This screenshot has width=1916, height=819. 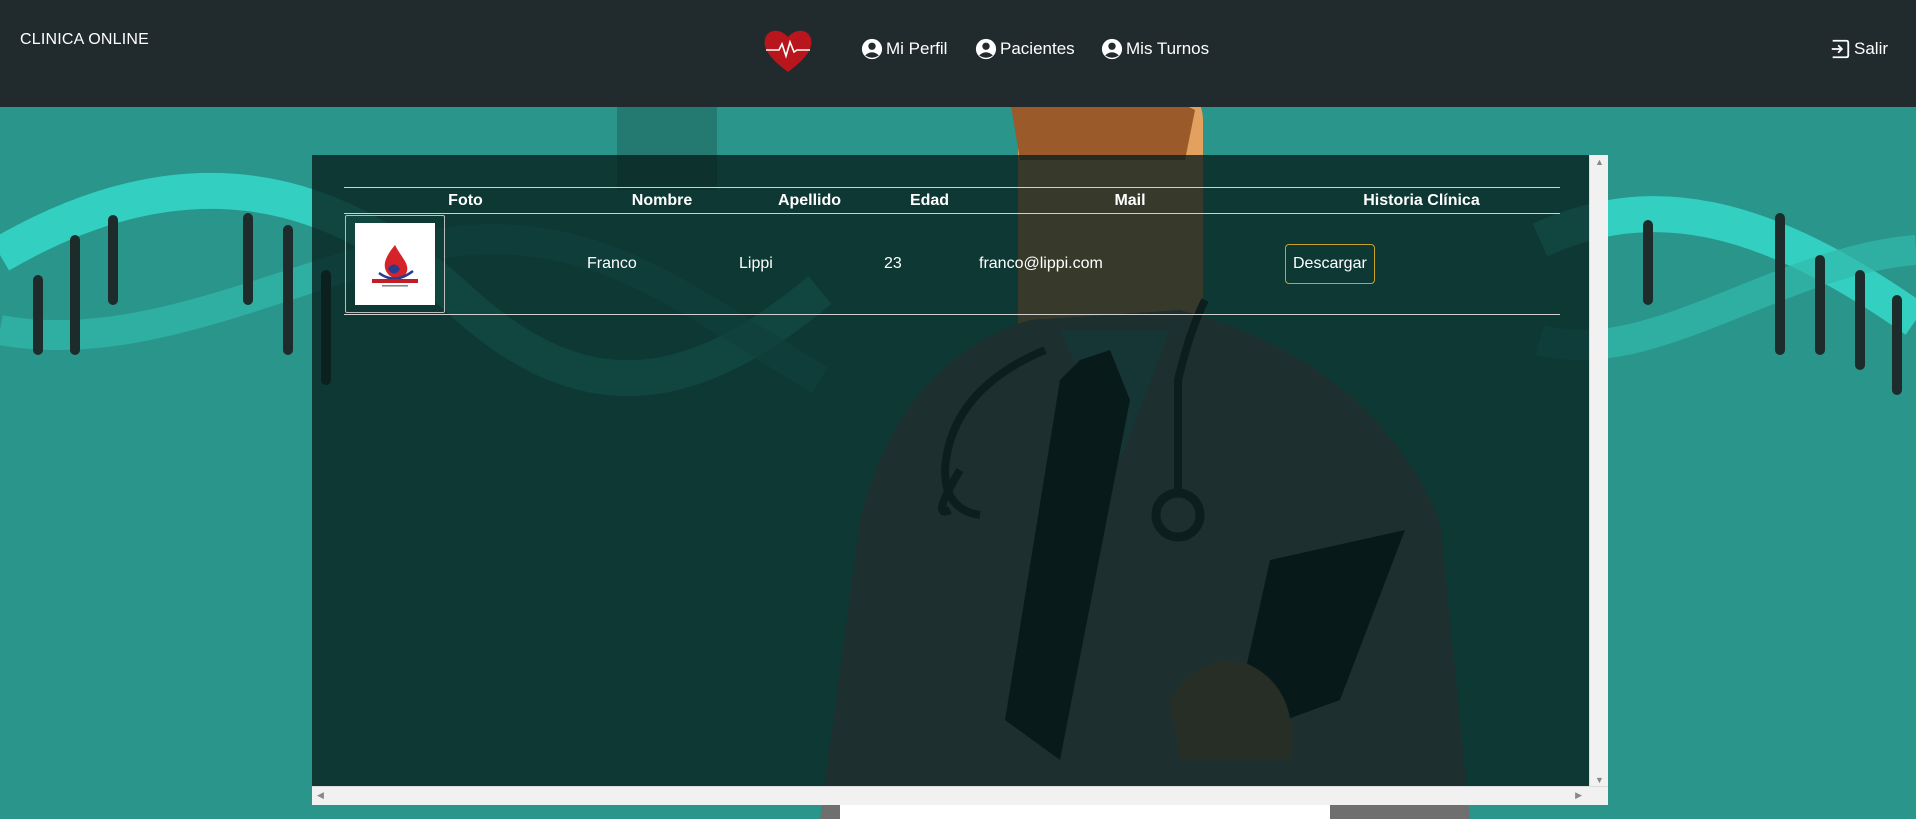 I want to click on nav-pacientes: Pacientes, so click(x=1025, y=49).